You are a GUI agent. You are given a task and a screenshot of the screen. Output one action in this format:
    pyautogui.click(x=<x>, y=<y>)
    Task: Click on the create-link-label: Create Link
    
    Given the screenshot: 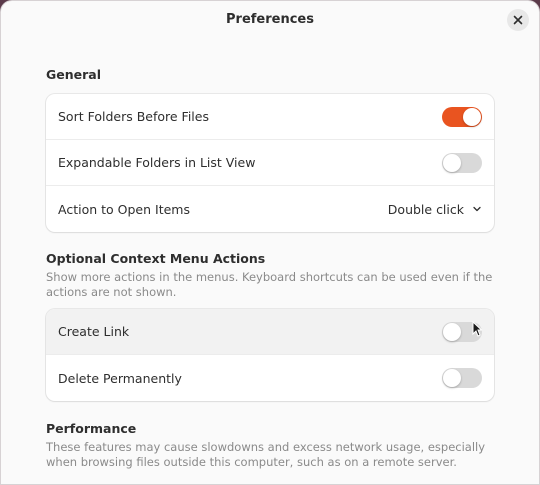 What is the action you would take?
    pyautogui.click(x=94, y=331)
    